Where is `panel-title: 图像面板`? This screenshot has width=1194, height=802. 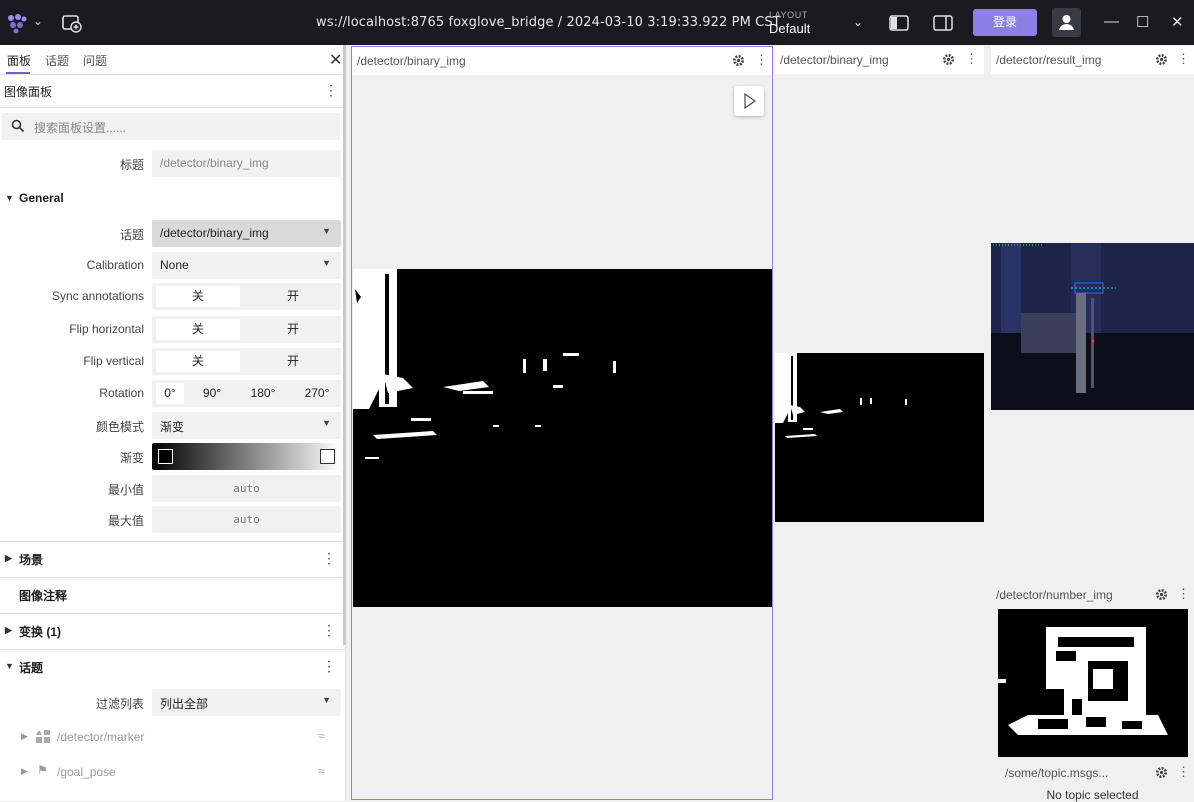 panel-title: 图像面板 is located at coordinates (28, 92).